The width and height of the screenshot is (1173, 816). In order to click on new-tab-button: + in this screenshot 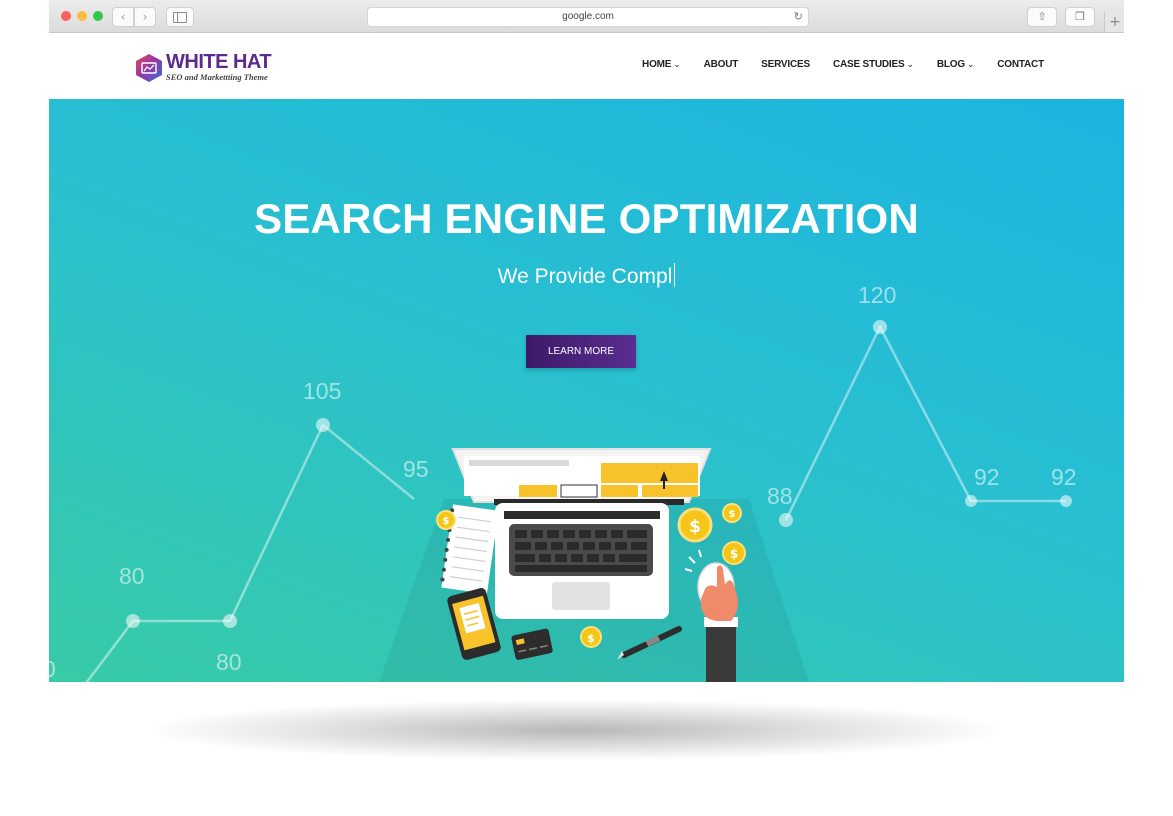, I will do `click(1114, 22)`.